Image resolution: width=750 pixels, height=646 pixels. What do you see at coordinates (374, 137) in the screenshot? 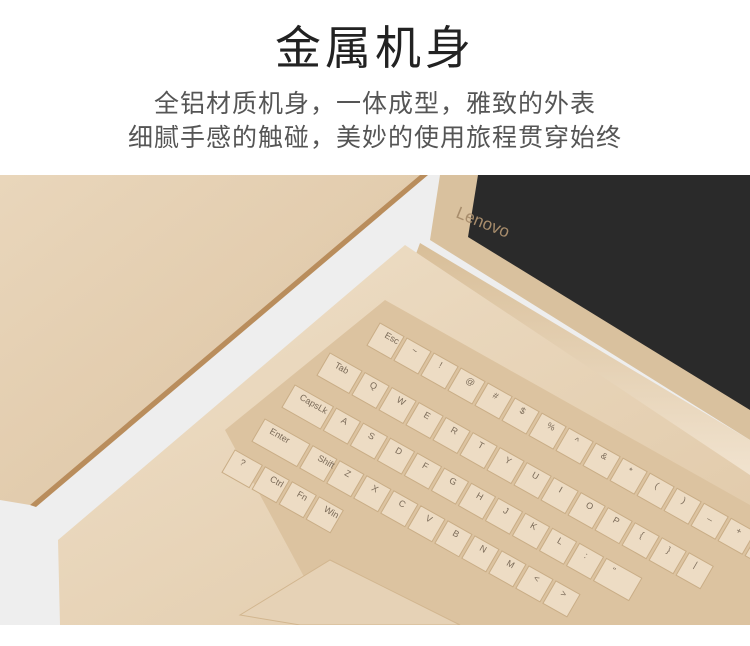
I see `subtitle-line-2: 细腻手感的触碰，美妙的使用旅程贯穿始终` at bounding box center [374, 137].